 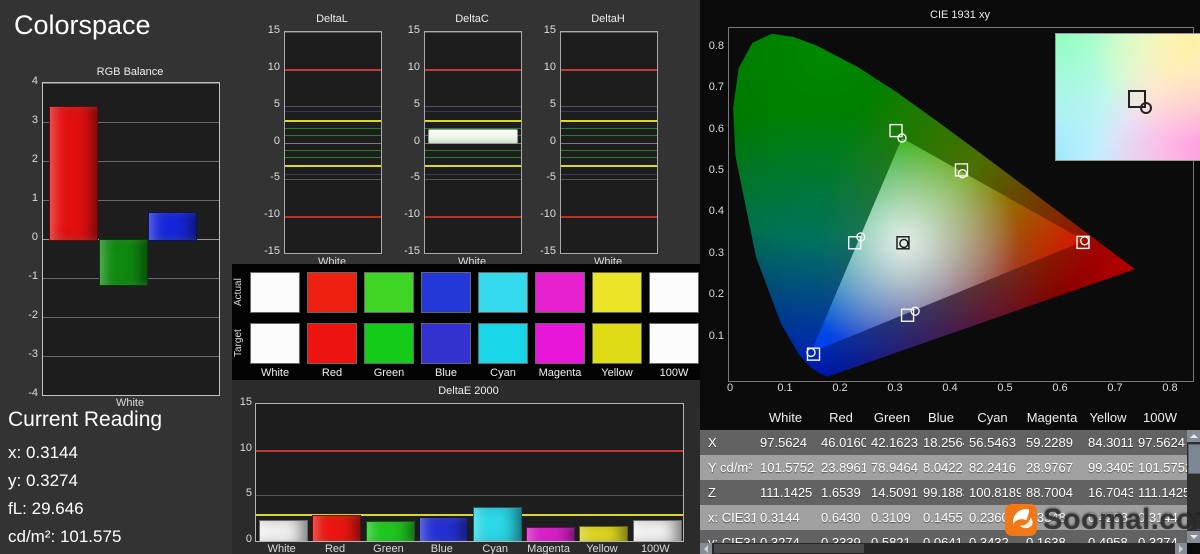 What do you see at coordinates (1181, 548) in the screenshot?
I see `scroll-right-button` at bounding box center [1181, 548].